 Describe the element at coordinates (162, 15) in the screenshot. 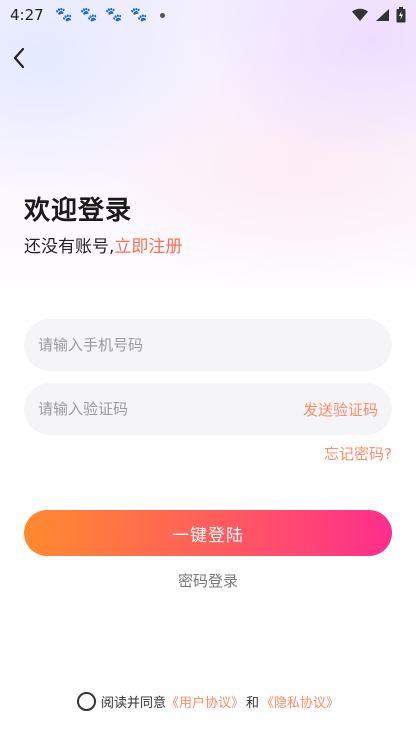

I see `notification-dot-icon` at that location.